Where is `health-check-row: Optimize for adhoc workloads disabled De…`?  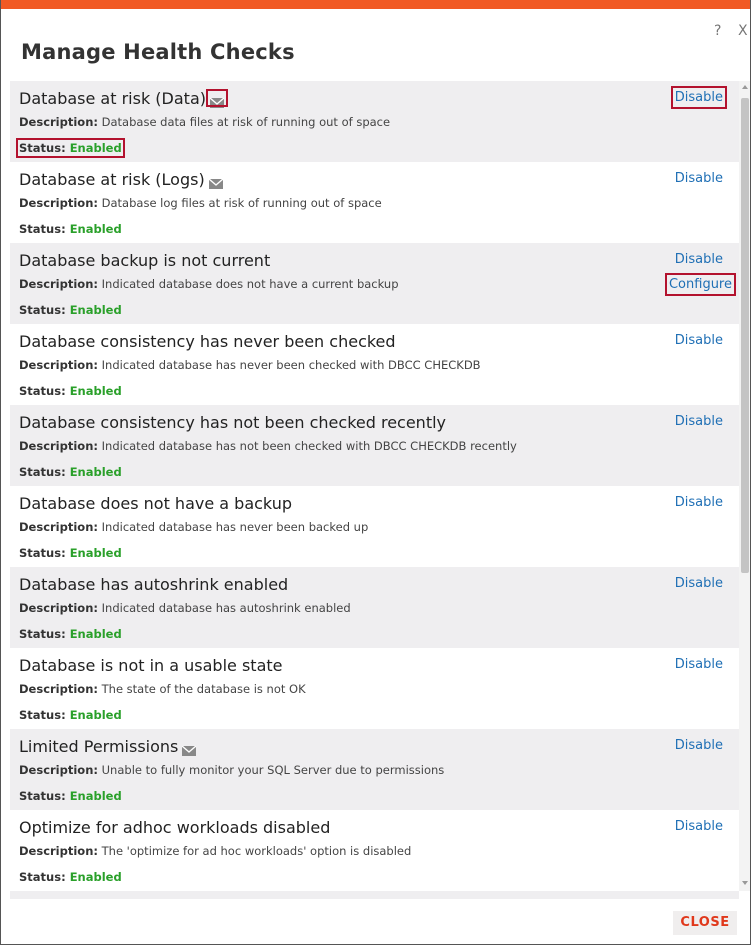 health-check-row: Optimize for adhoc workloads disabled De… is located at coordinates (374, 850).